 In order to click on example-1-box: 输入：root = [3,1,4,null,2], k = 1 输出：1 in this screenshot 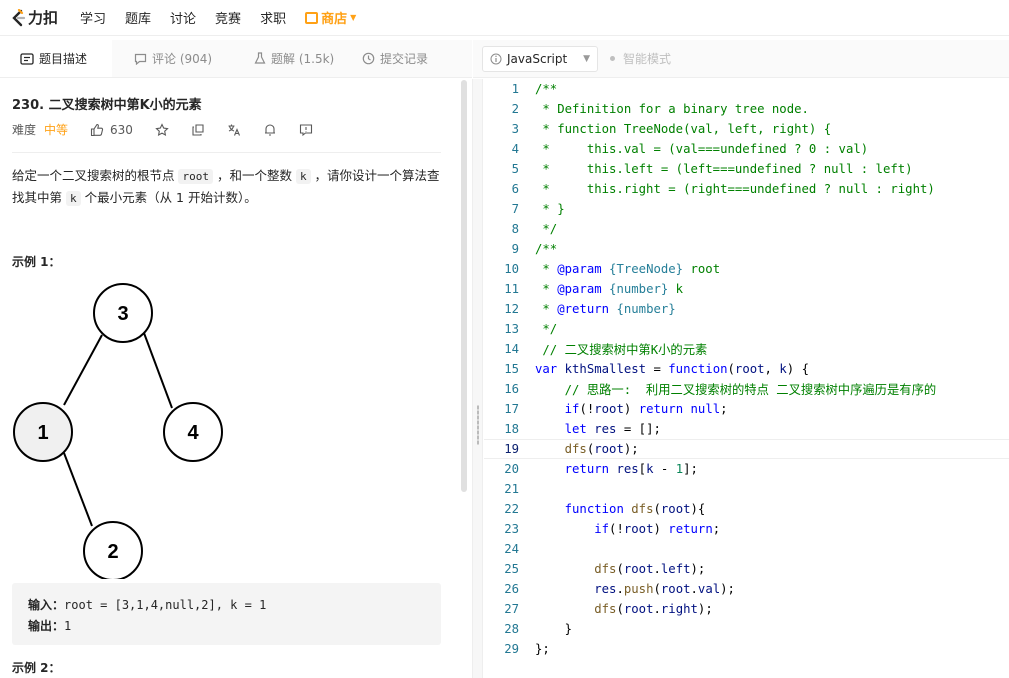, I will do `click(226, 614)`.